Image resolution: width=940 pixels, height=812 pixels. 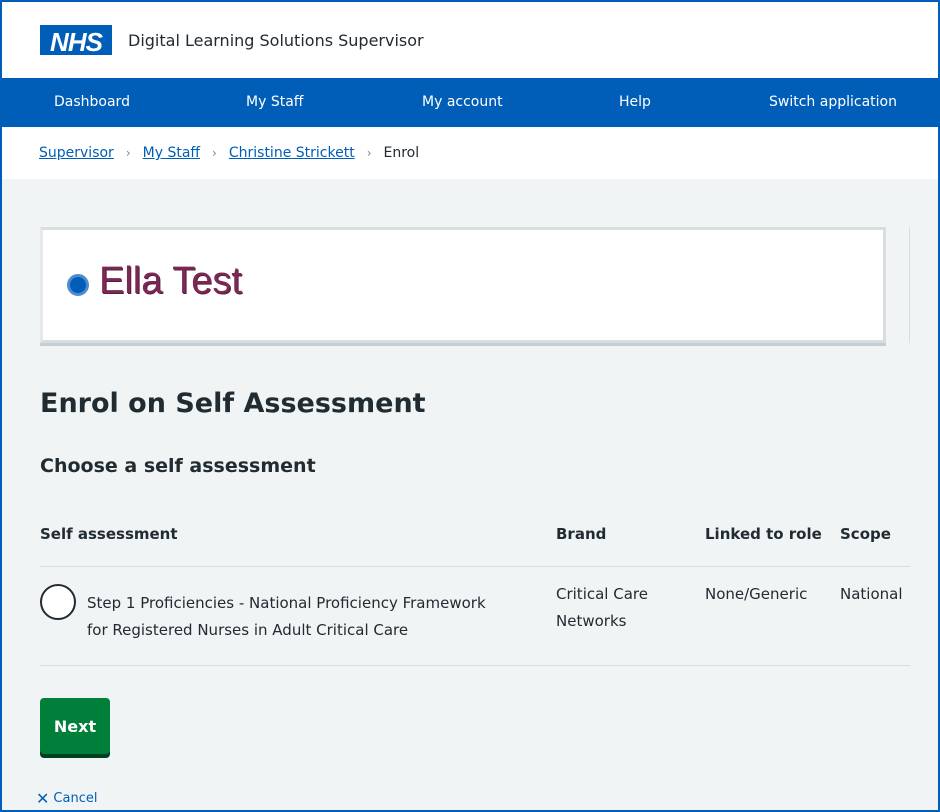 What do you see at coordinates (871, 594) in the screenshot?
I see `scope-cell: National` at bounding box center [871, 594].